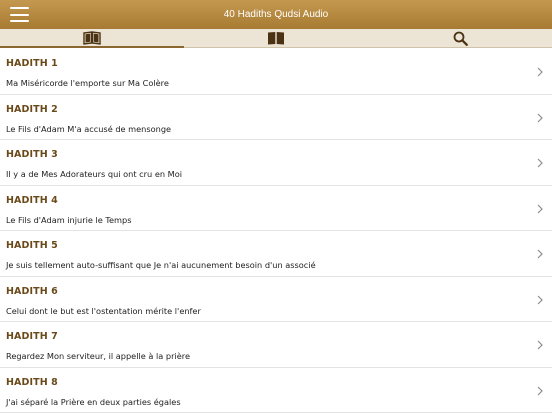  I want to click on hadith-title: HADITH 2, so click(32, 109).